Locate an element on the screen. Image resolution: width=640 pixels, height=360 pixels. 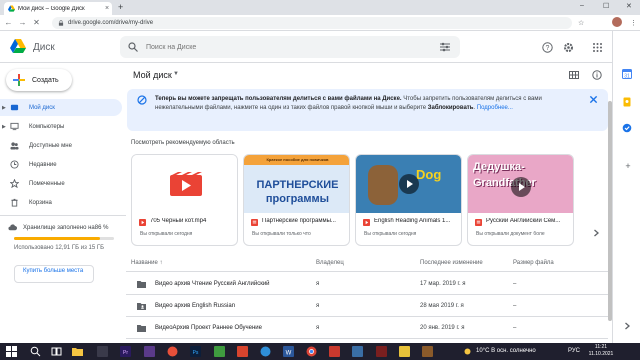
new-tab-button: + is located at coordinates (120, 7).